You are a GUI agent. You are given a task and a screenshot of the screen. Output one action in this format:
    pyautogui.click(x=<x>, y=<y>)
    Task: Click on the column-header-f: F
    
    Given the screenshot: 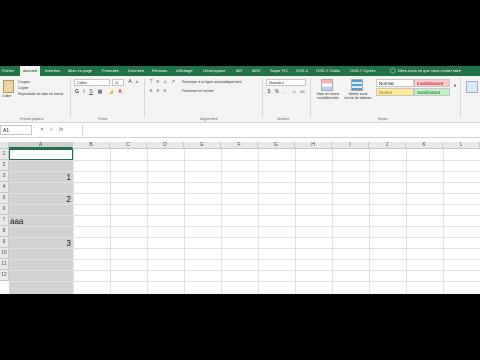 What is the action you would take?
    pyautogui.click(x=239, y=145)
    